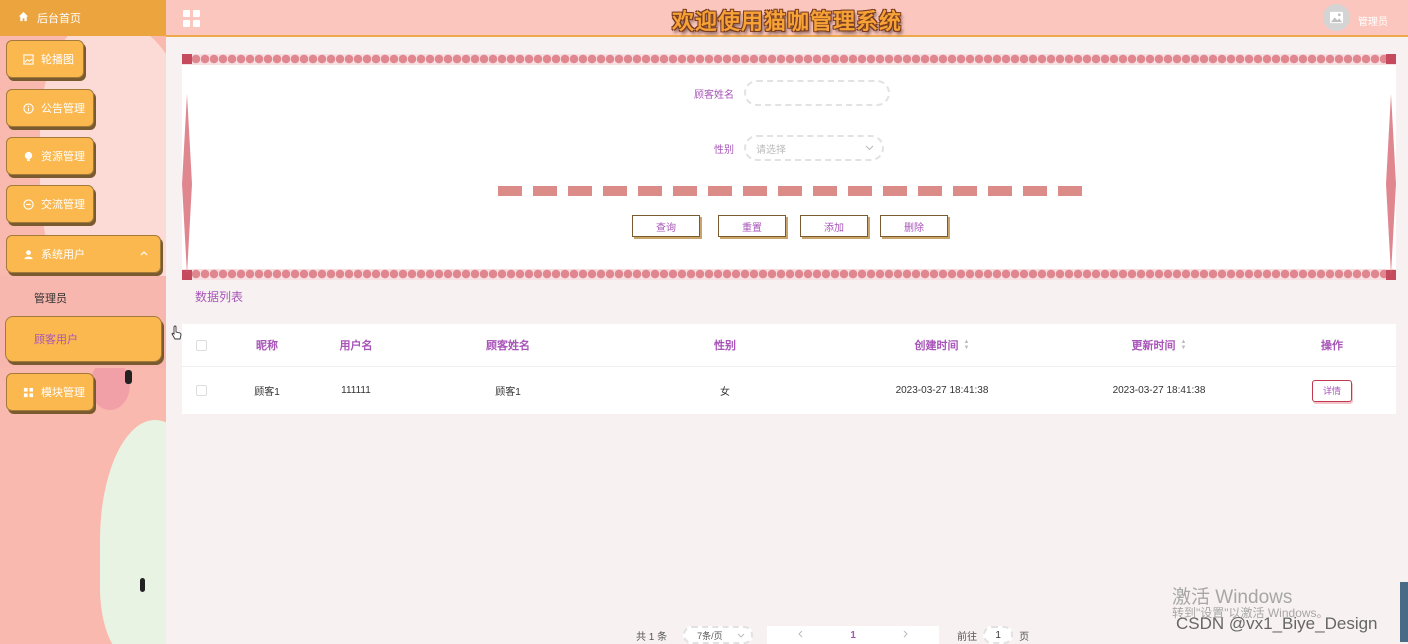 This screenshot has width=1408, height=644. What do you see at coordinates (57, 60) in the screenshot?
I see `sidebar-item-label: 轮播图` at bounding box center [57, 60].